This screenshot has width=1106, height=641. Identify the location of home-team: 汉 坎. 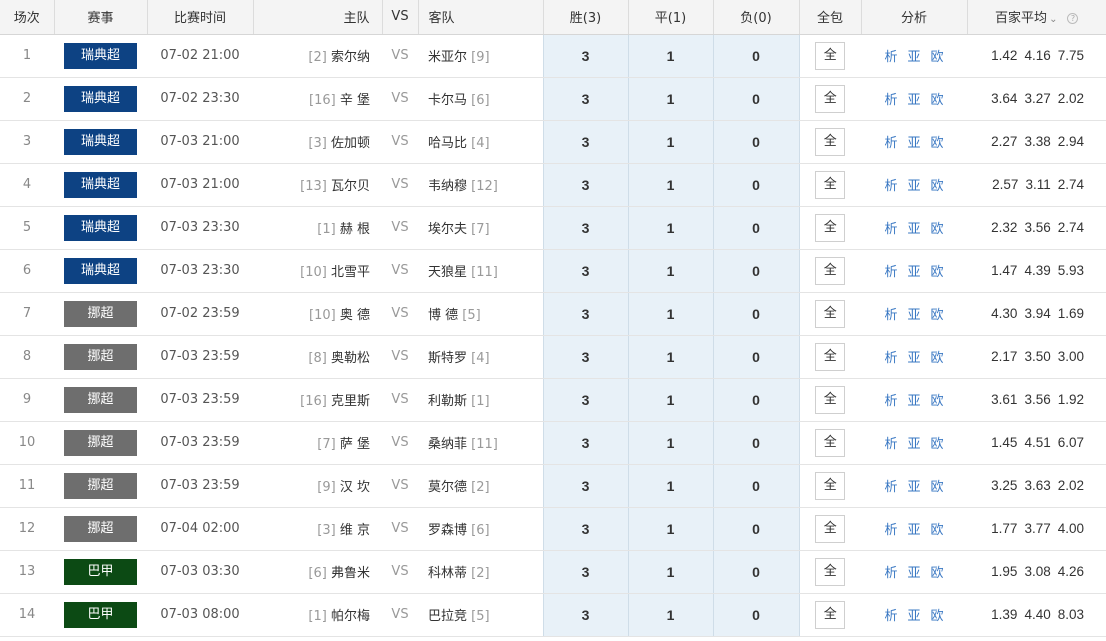
(355, 487).